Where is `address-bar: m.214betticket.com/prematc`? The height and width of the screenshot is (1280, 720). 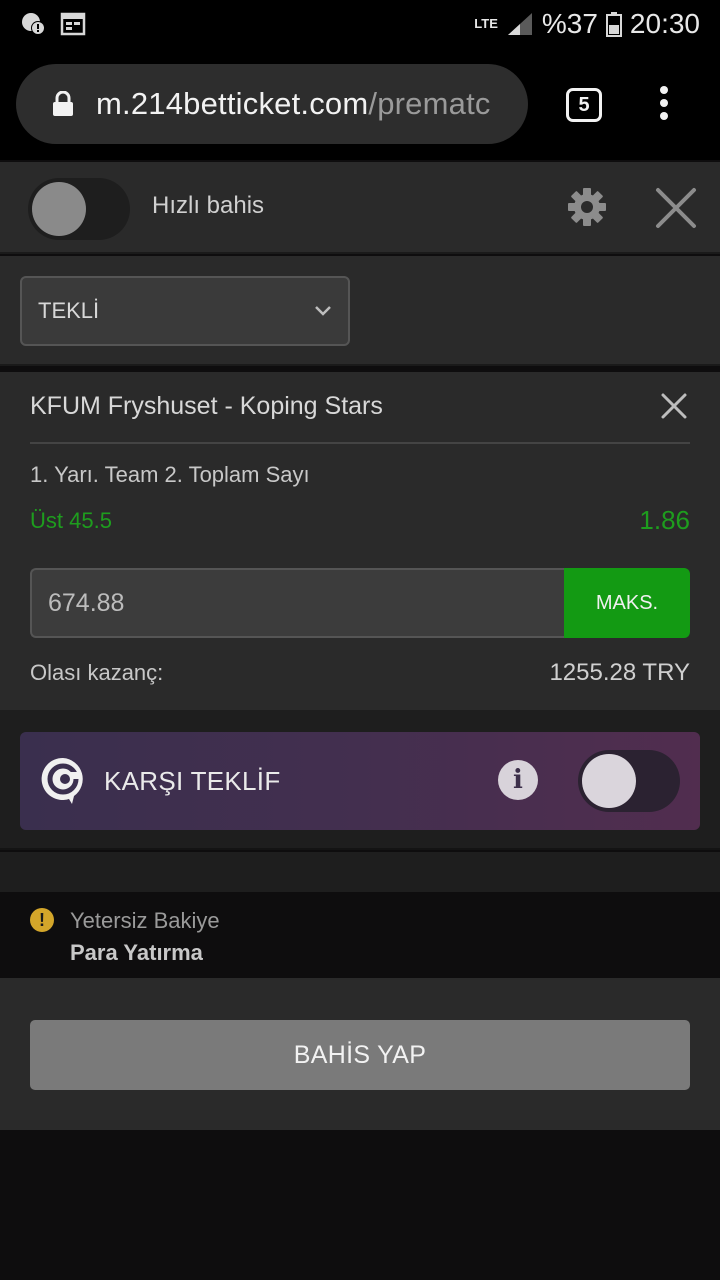
address-bar: m.214betticket.com/prematc is located at coordinates (272, 104).